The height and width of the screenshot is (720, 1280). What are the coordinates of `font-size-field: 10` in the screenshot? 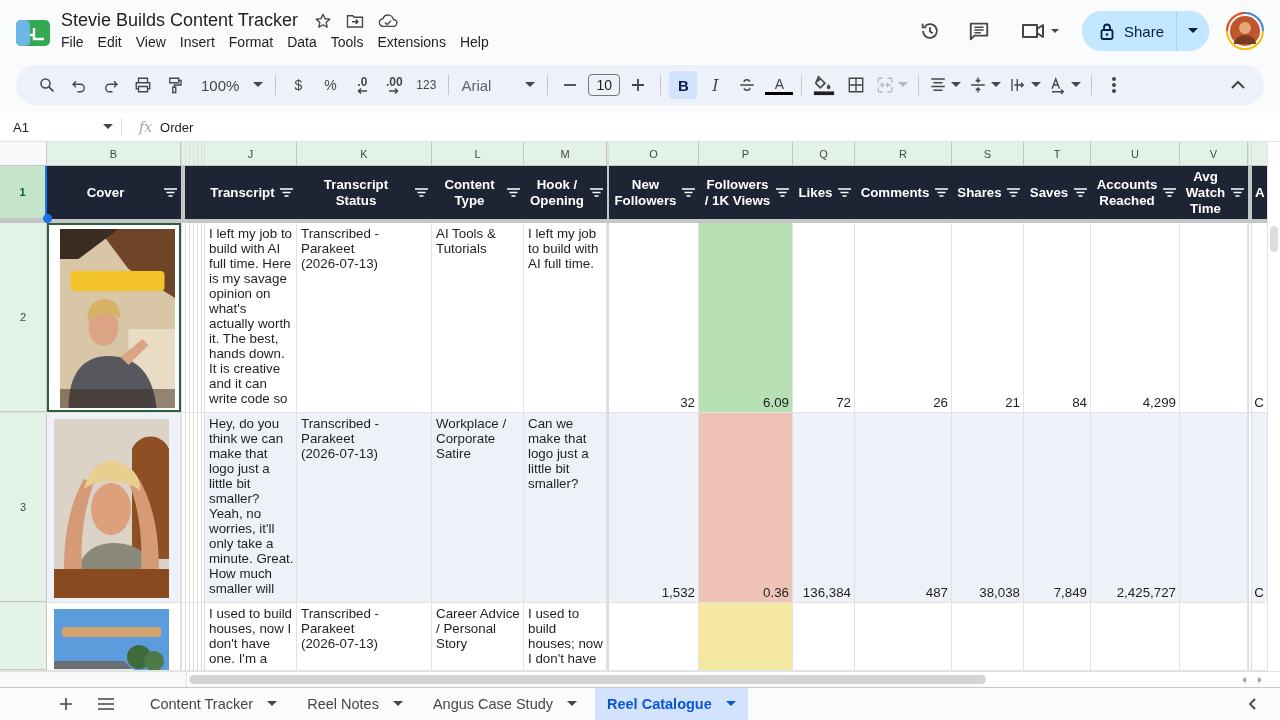 It's located at (604, 85).